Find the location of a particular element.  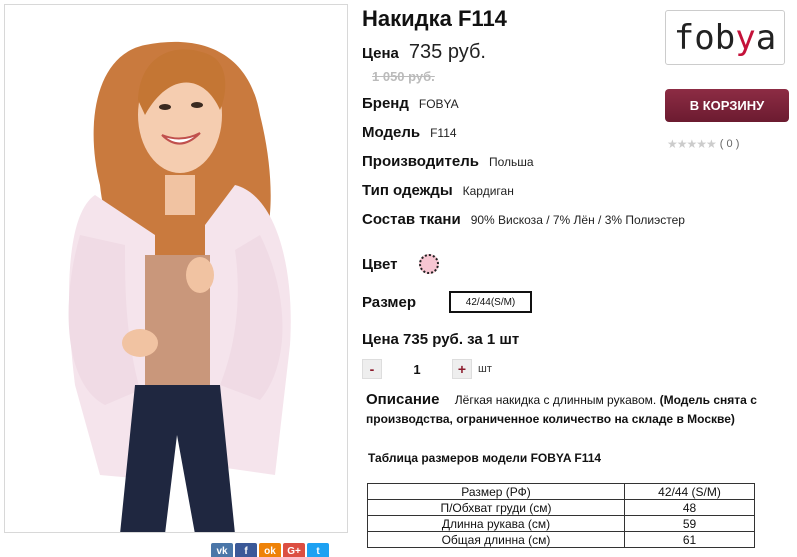

attr-value: 90% Вискоза / 7% Лён / 3% Полиэстер is located at coordinates (577, 220).